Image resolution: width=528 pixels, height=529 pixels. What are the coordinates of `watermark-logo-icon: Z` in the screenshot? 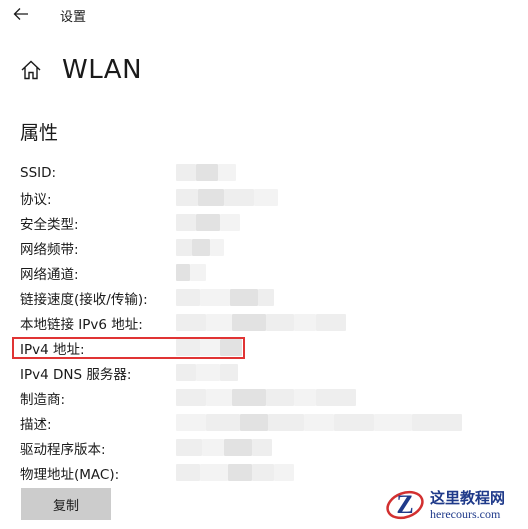 It's located at (405, 505).